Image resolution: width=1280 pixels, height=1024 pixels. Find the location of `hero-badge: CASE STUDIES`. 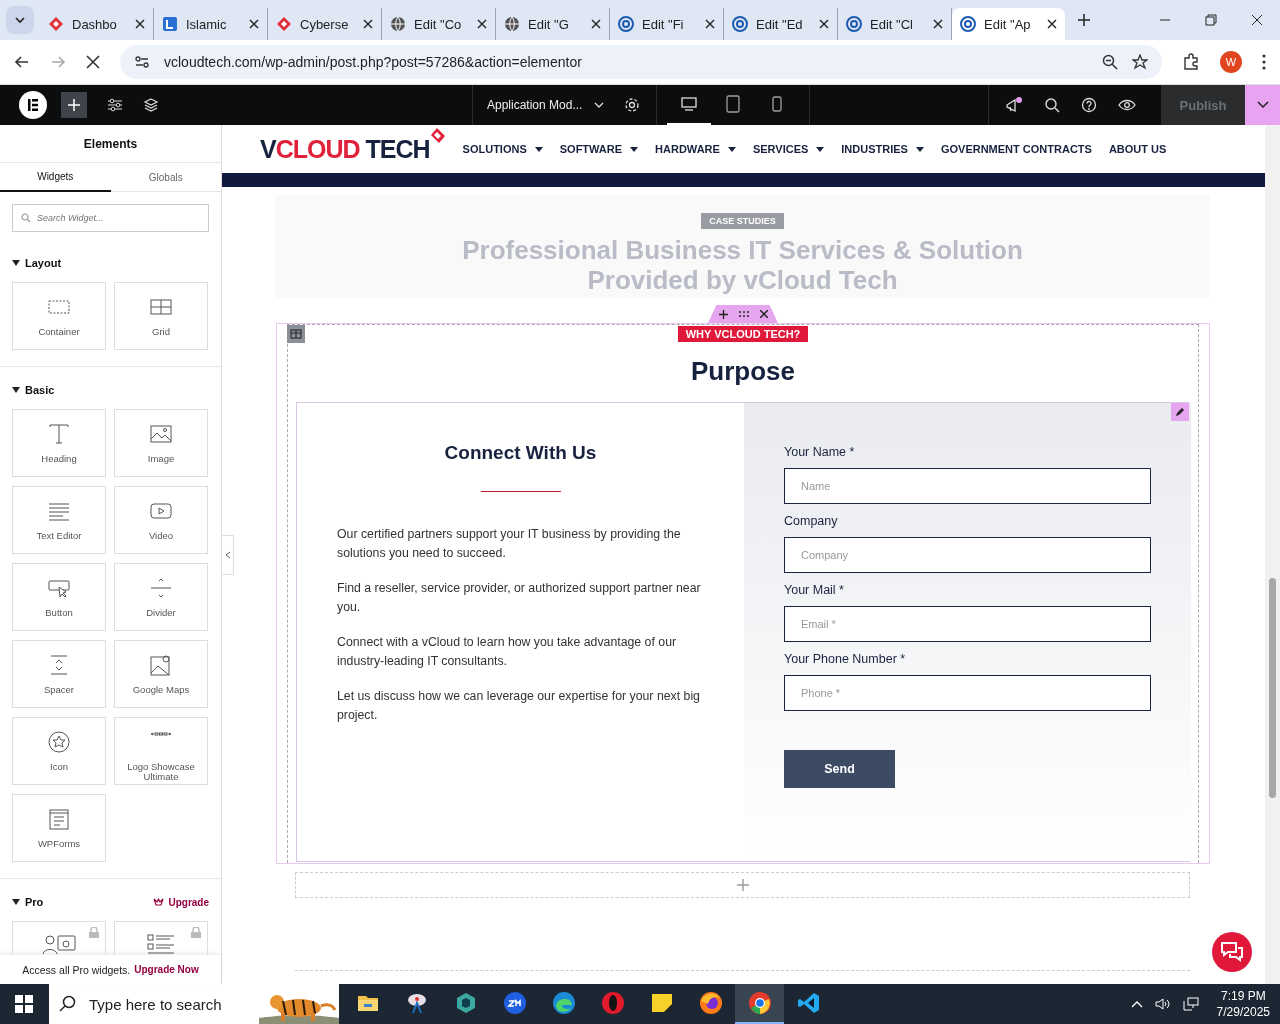

hero-badge: CASE STUDIES is located at coordinates (742, 221).